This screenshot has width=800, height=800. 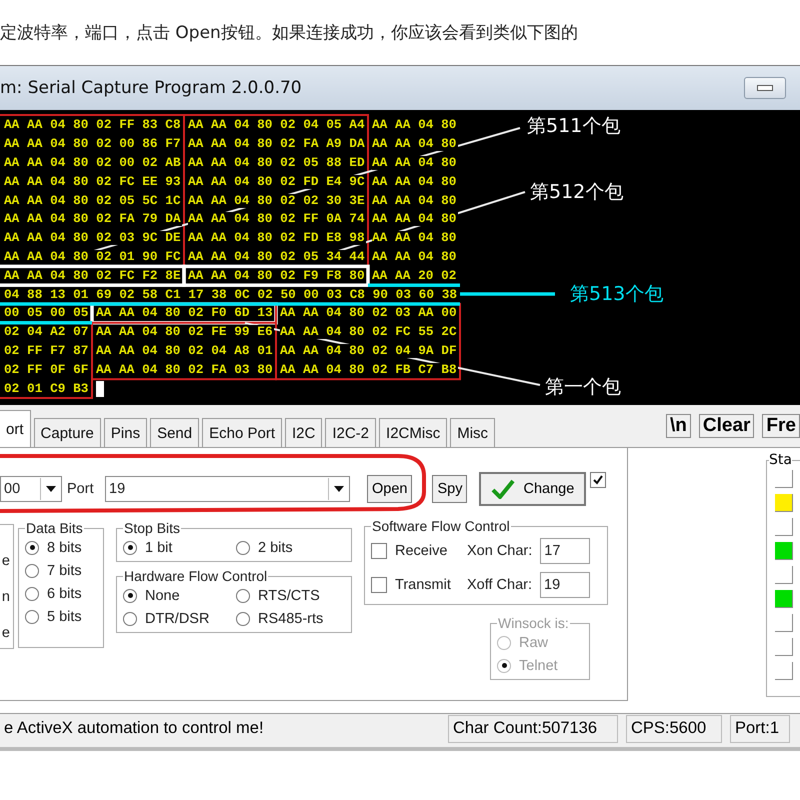 I want to click on field-label: Xoff Char:, so click(x=499, y=585).